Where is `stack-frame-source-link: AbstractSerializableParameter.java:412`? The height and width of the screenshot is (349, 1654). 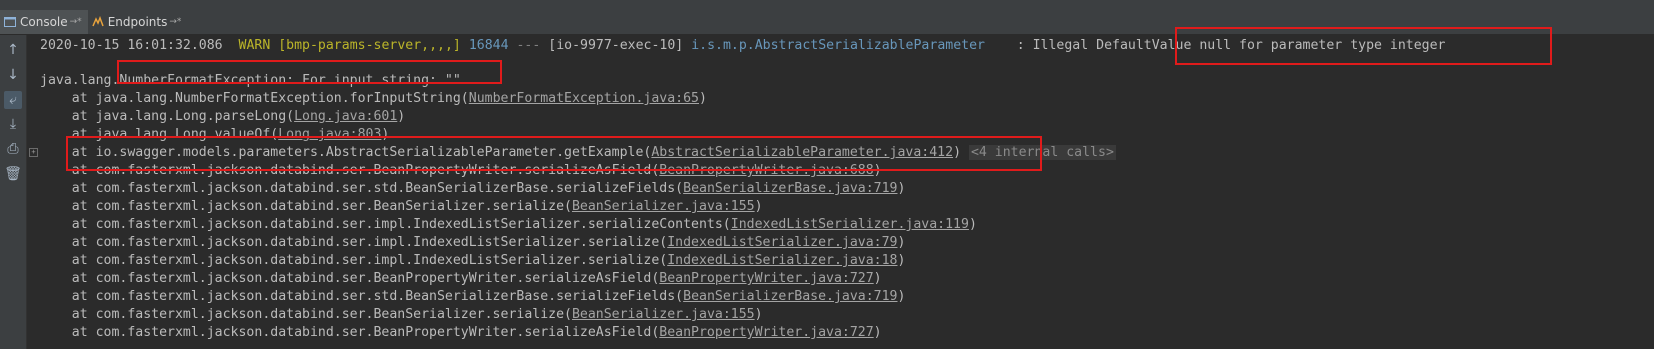
stack-frame-source-link: AbstractSerializableParameter.java:412 is located at coordinates (802, 152).